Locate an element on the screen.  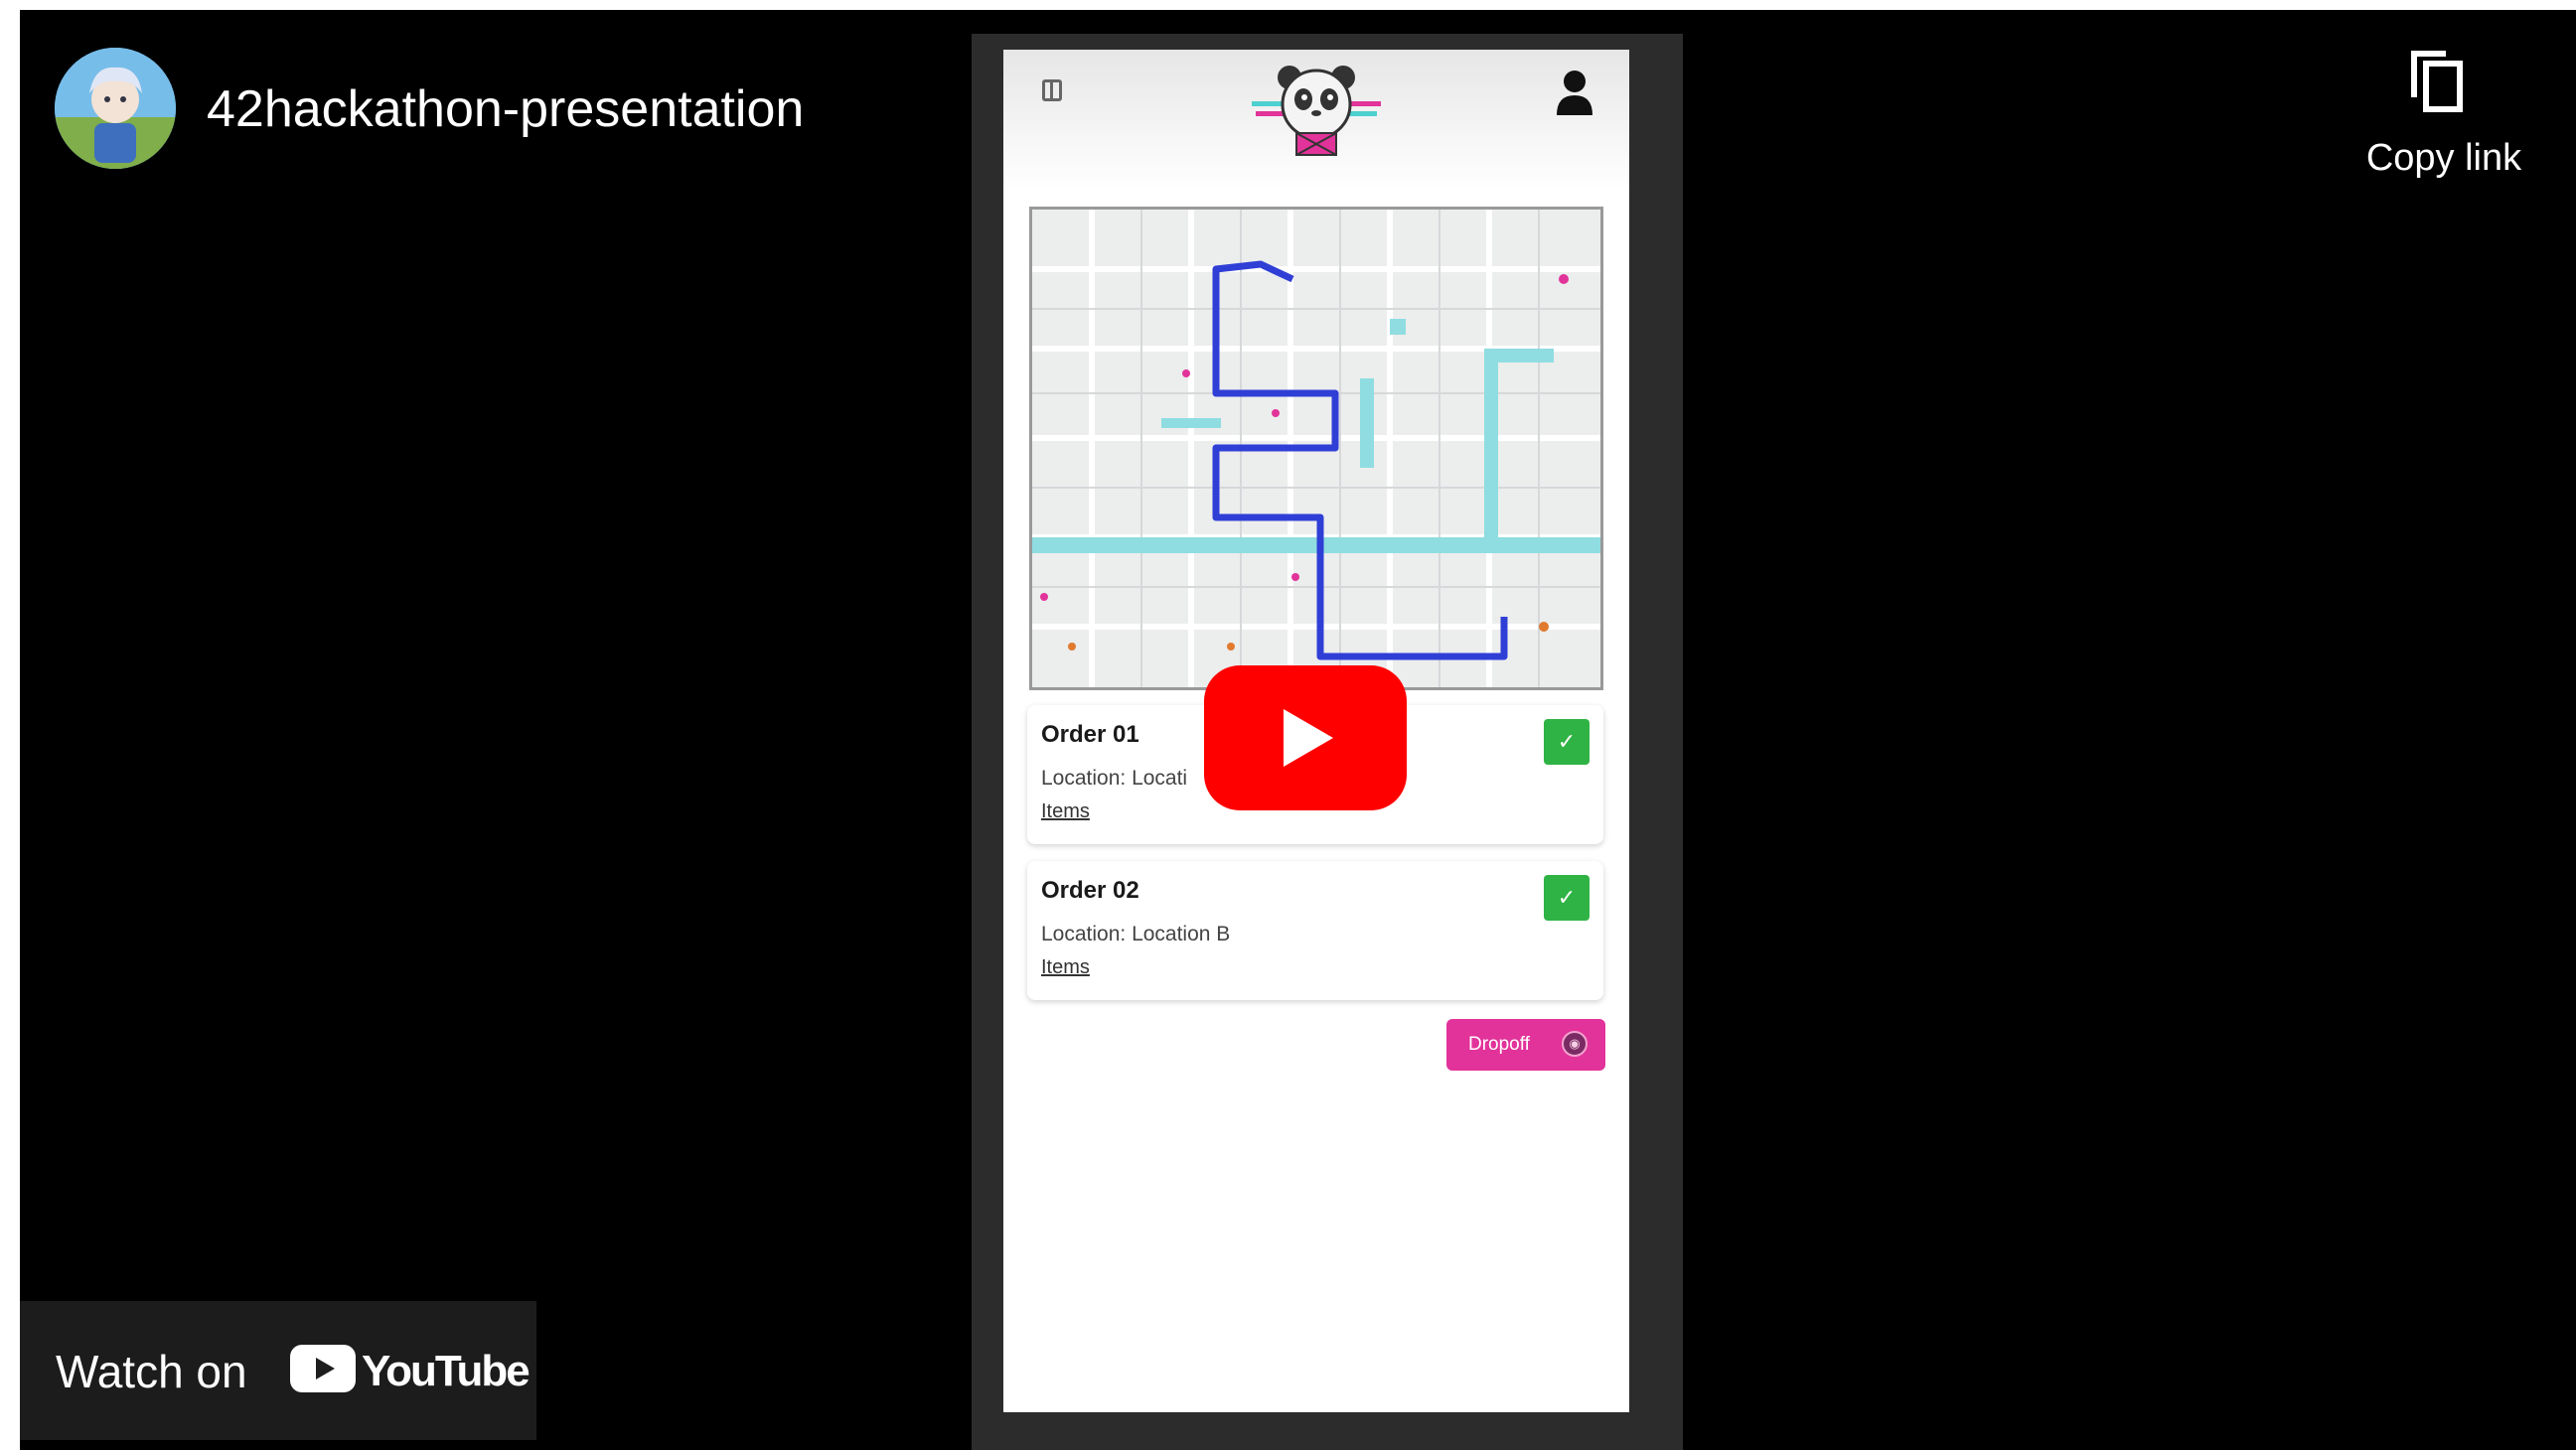
route-map is located at coordinates (1316, 448).